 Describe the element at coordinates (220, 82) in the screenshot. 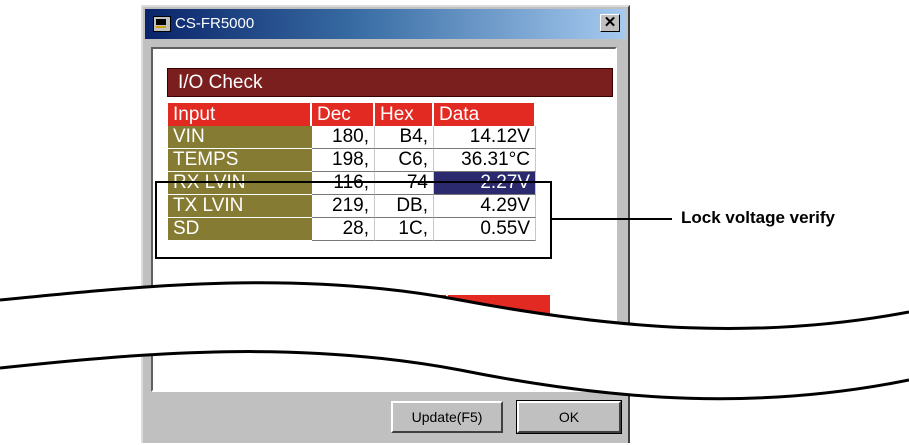

I see `panel-title: I/O Check` at that location.